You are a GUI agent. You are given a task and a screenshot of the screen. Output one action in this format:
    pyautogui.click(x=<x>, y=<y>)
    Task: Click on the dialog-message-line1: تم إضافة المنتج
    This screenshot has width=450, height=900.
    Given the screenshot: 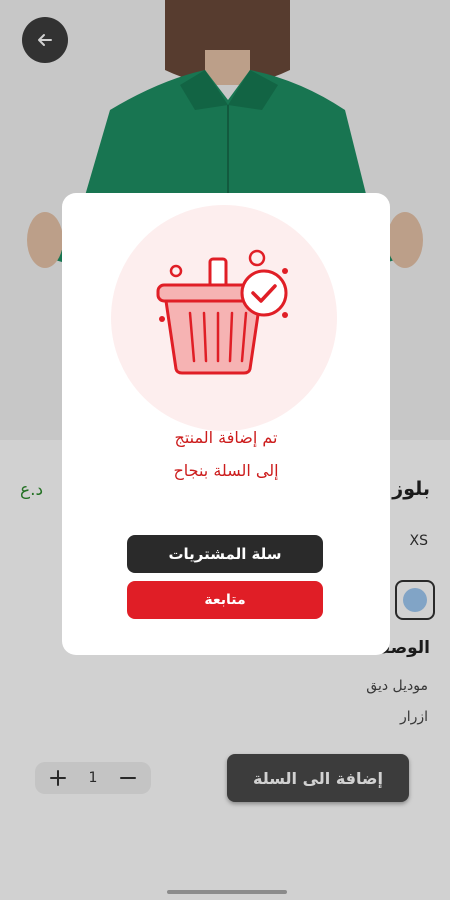 What is the action you would take?
    pyautogui.click(x=226, y=437)
    